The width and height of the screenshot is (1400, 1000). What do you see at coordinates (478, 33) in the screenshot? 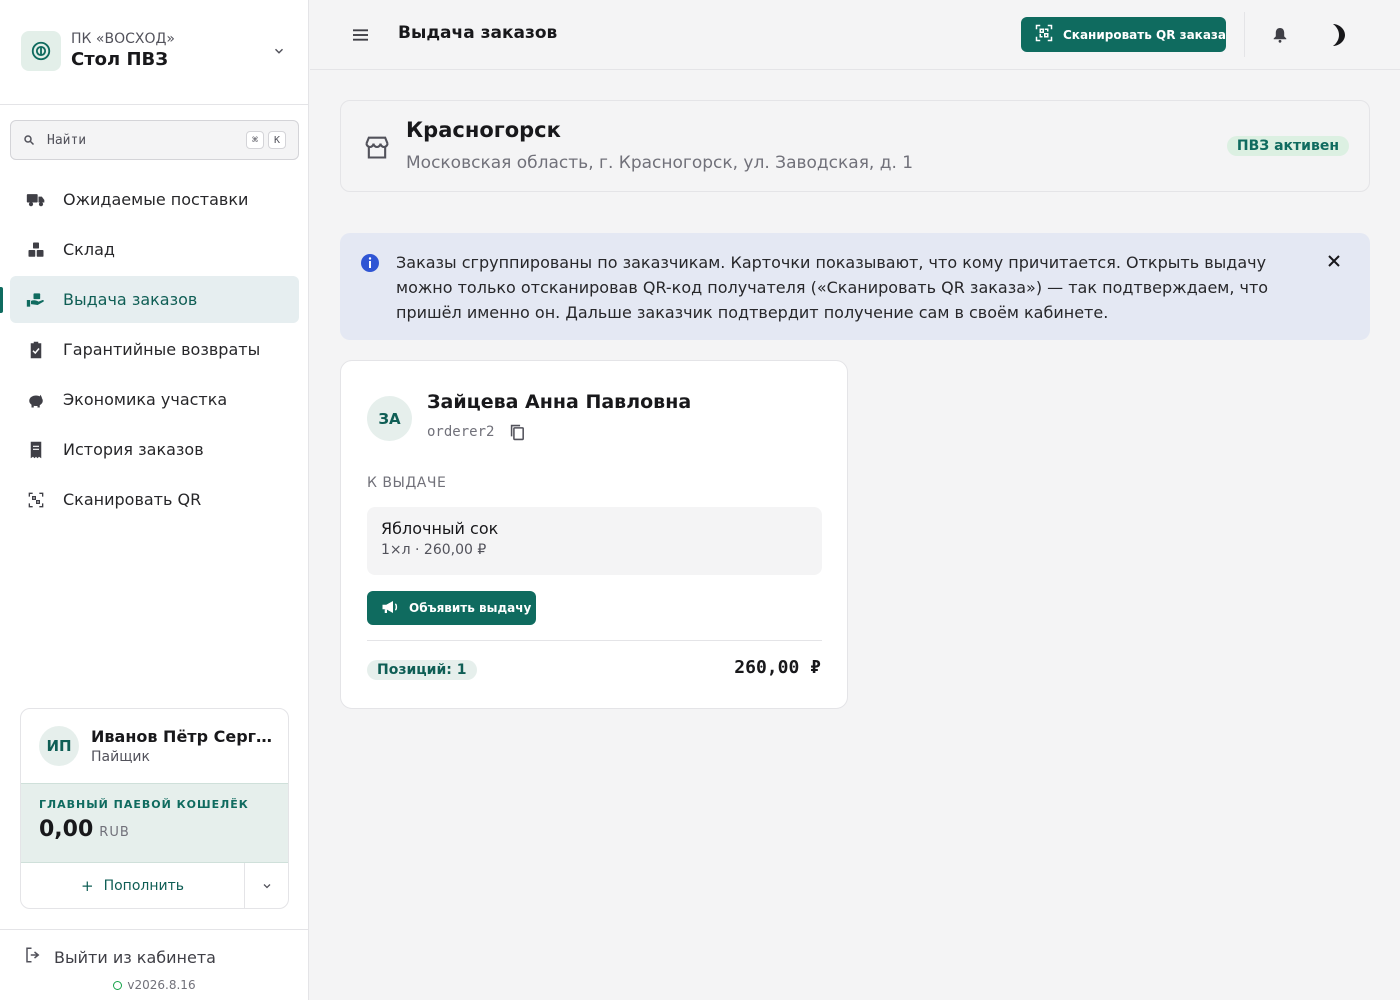
I see `page-title: Выдача заказов` at bounding box center [478, 33].